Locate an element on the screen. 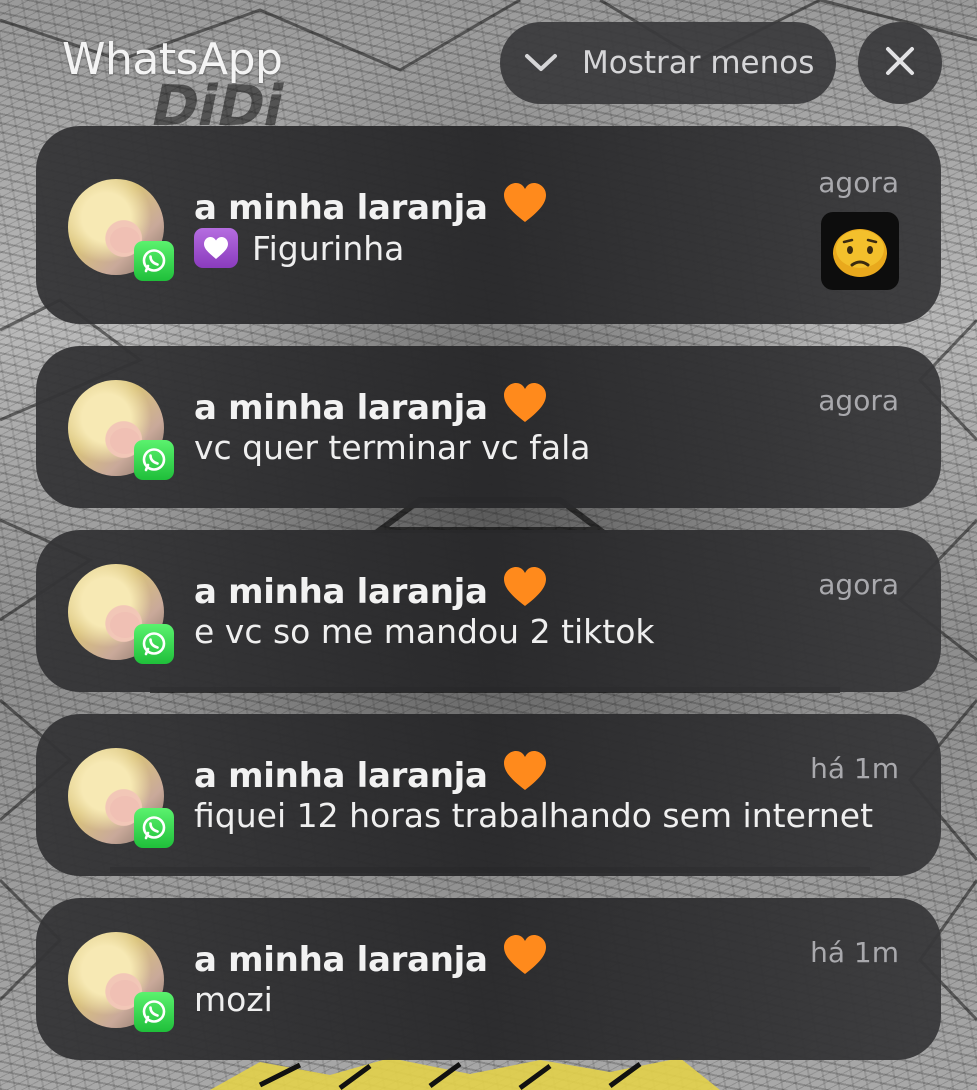 The width and height of the screenshot is (977, 1090). message-label: fiquei 12 horas trabalhando sem internet is located at coordinates (534, 815).